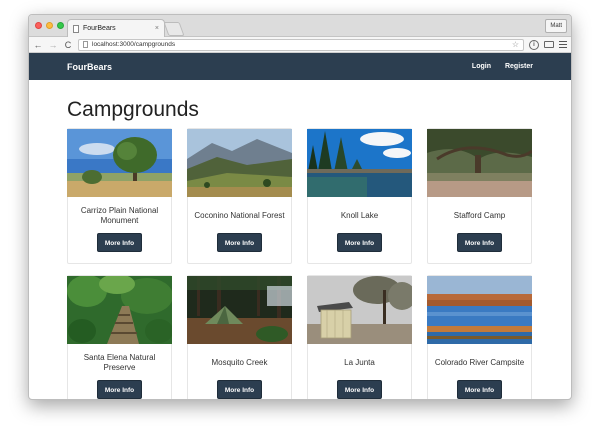 Image resolution: width=600 pixels, height=438 pixels. I want to click on cast-icon, so click(549, 44).